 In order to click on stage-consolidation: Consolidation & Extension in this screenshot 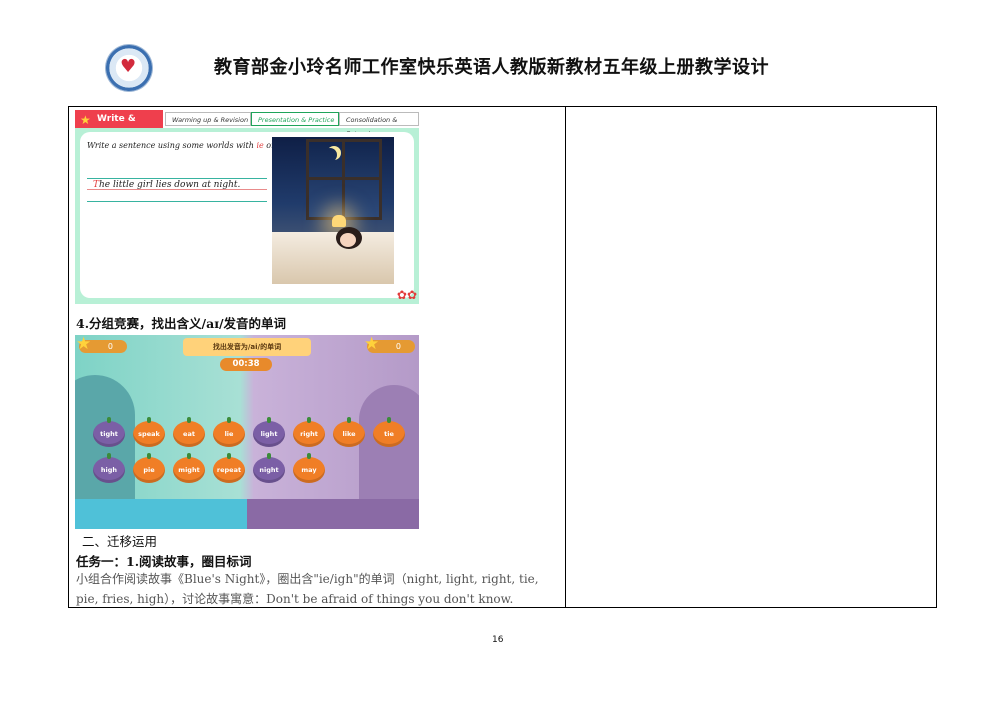, I will do `click(379, 125)`.